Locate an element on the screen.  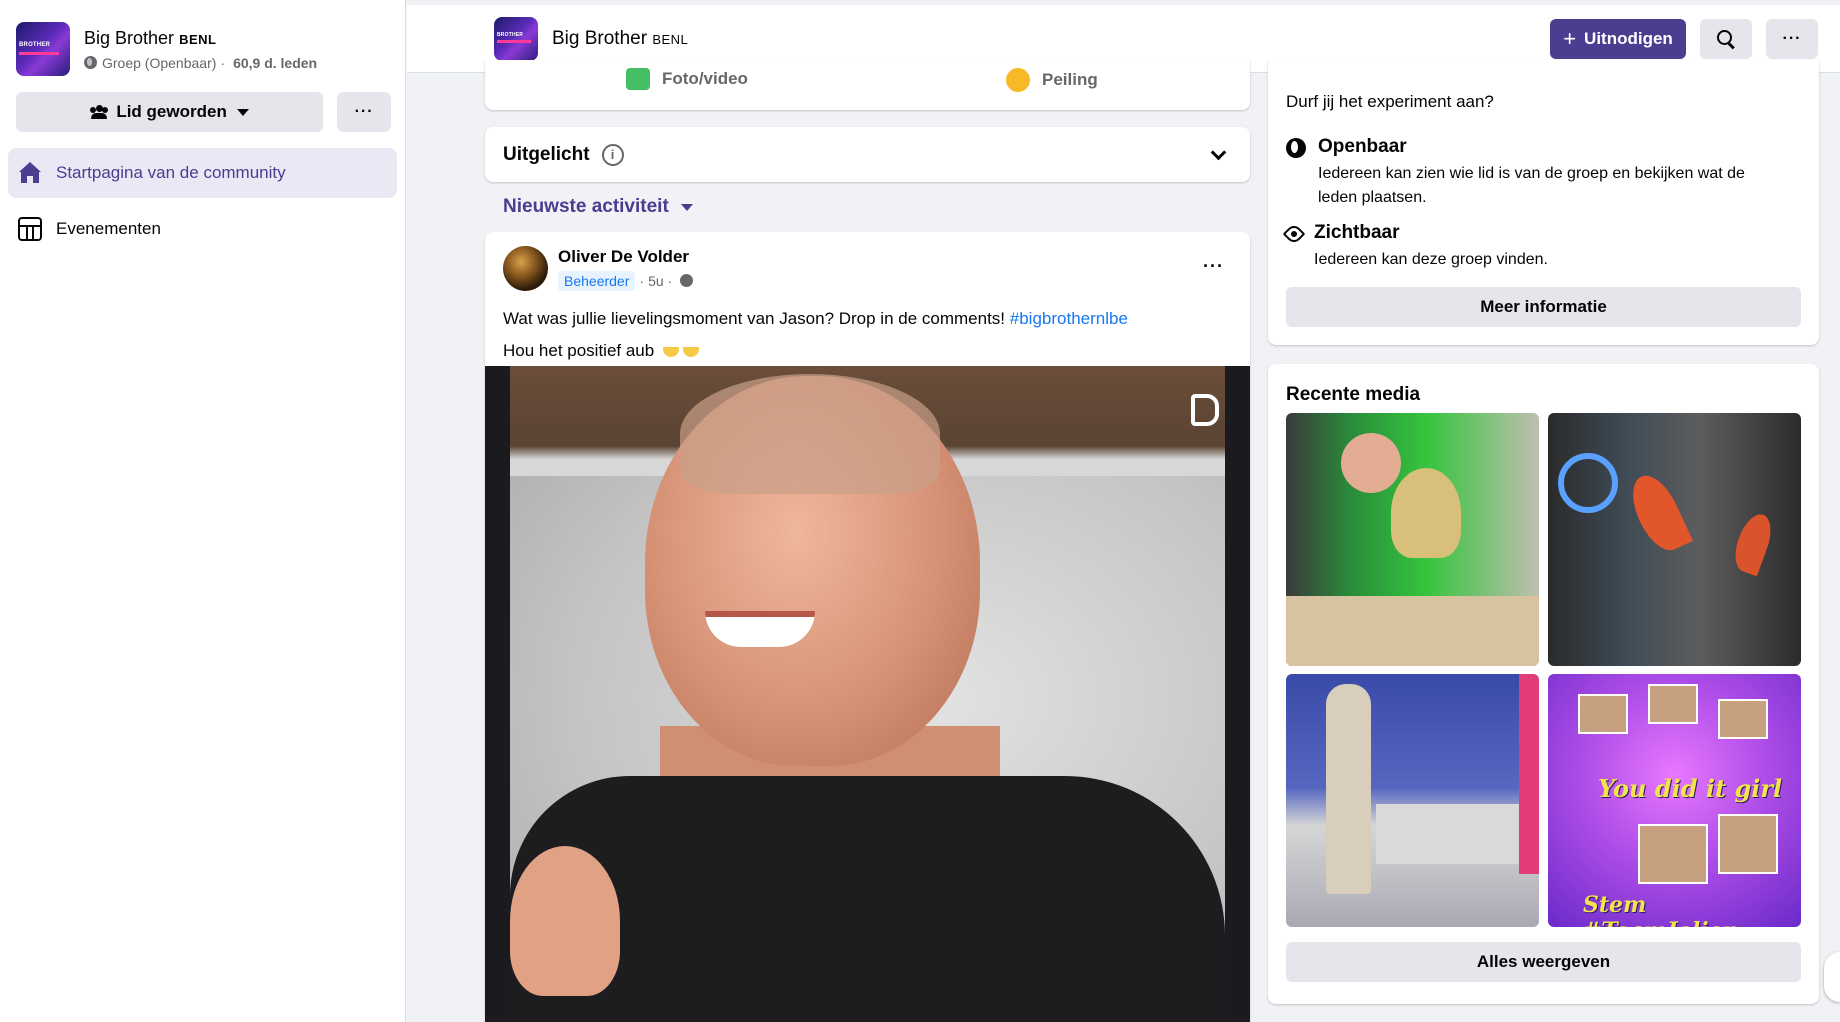
avatar is located at coordinates (525, 268).